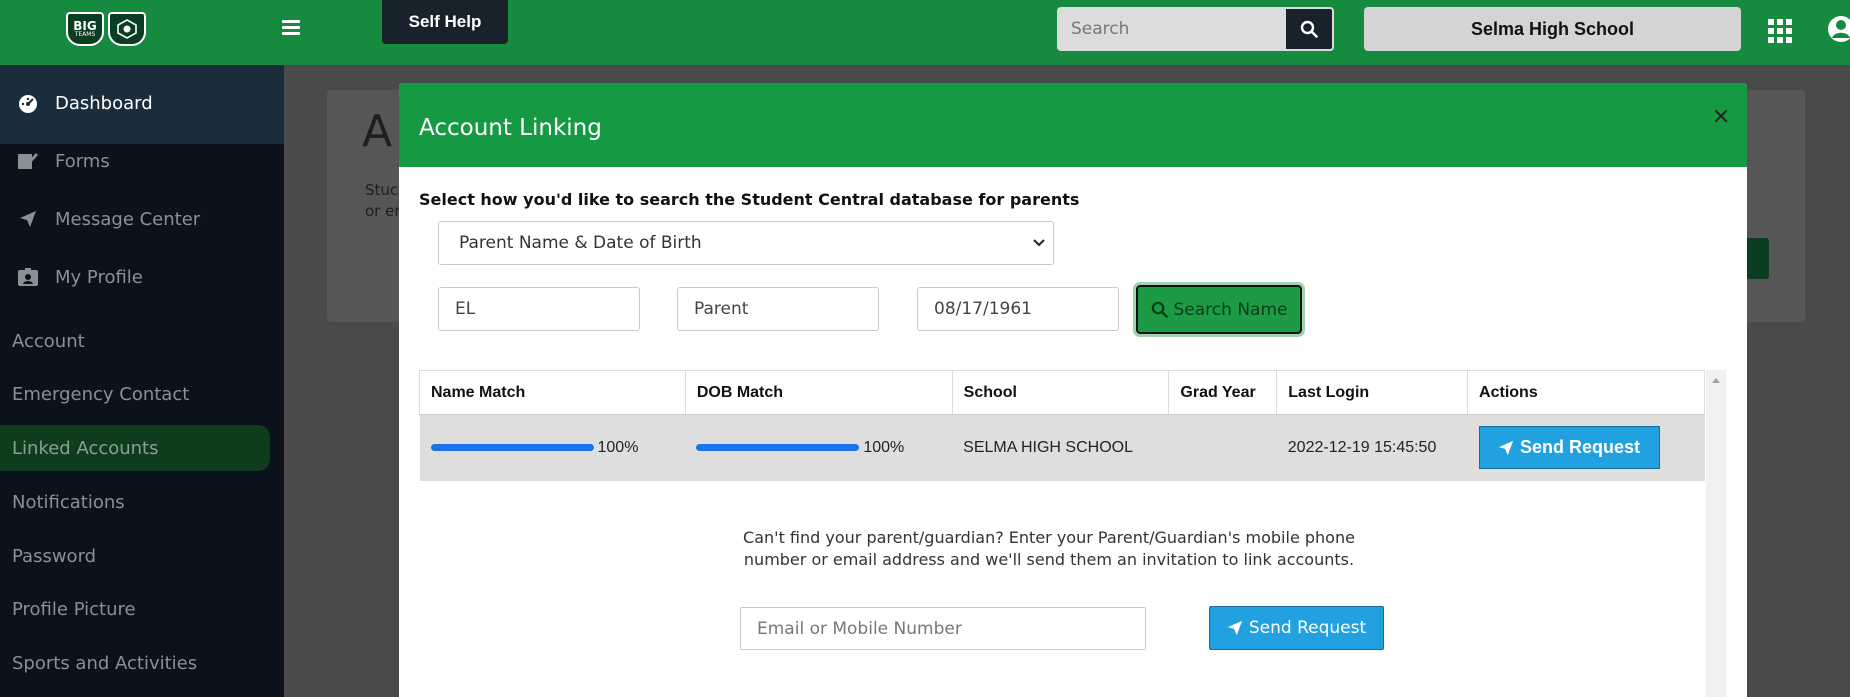  Describe the element at coordinates (1307, 628) in the screenshot. I see `invite-send-request-label: Send Request` at that location.